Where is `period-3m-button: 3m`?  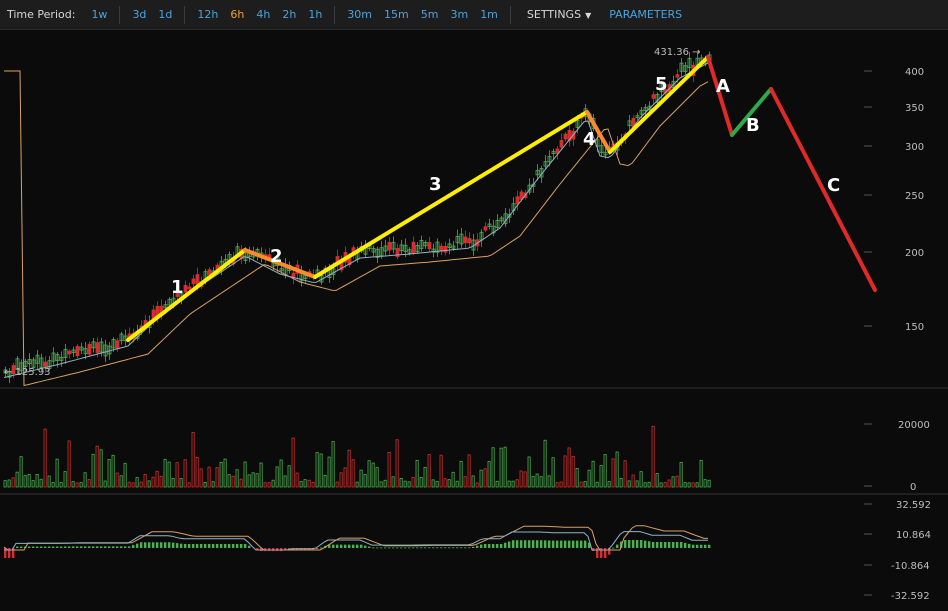 period-3m-button: 3m is located at coordinates (459, 14).